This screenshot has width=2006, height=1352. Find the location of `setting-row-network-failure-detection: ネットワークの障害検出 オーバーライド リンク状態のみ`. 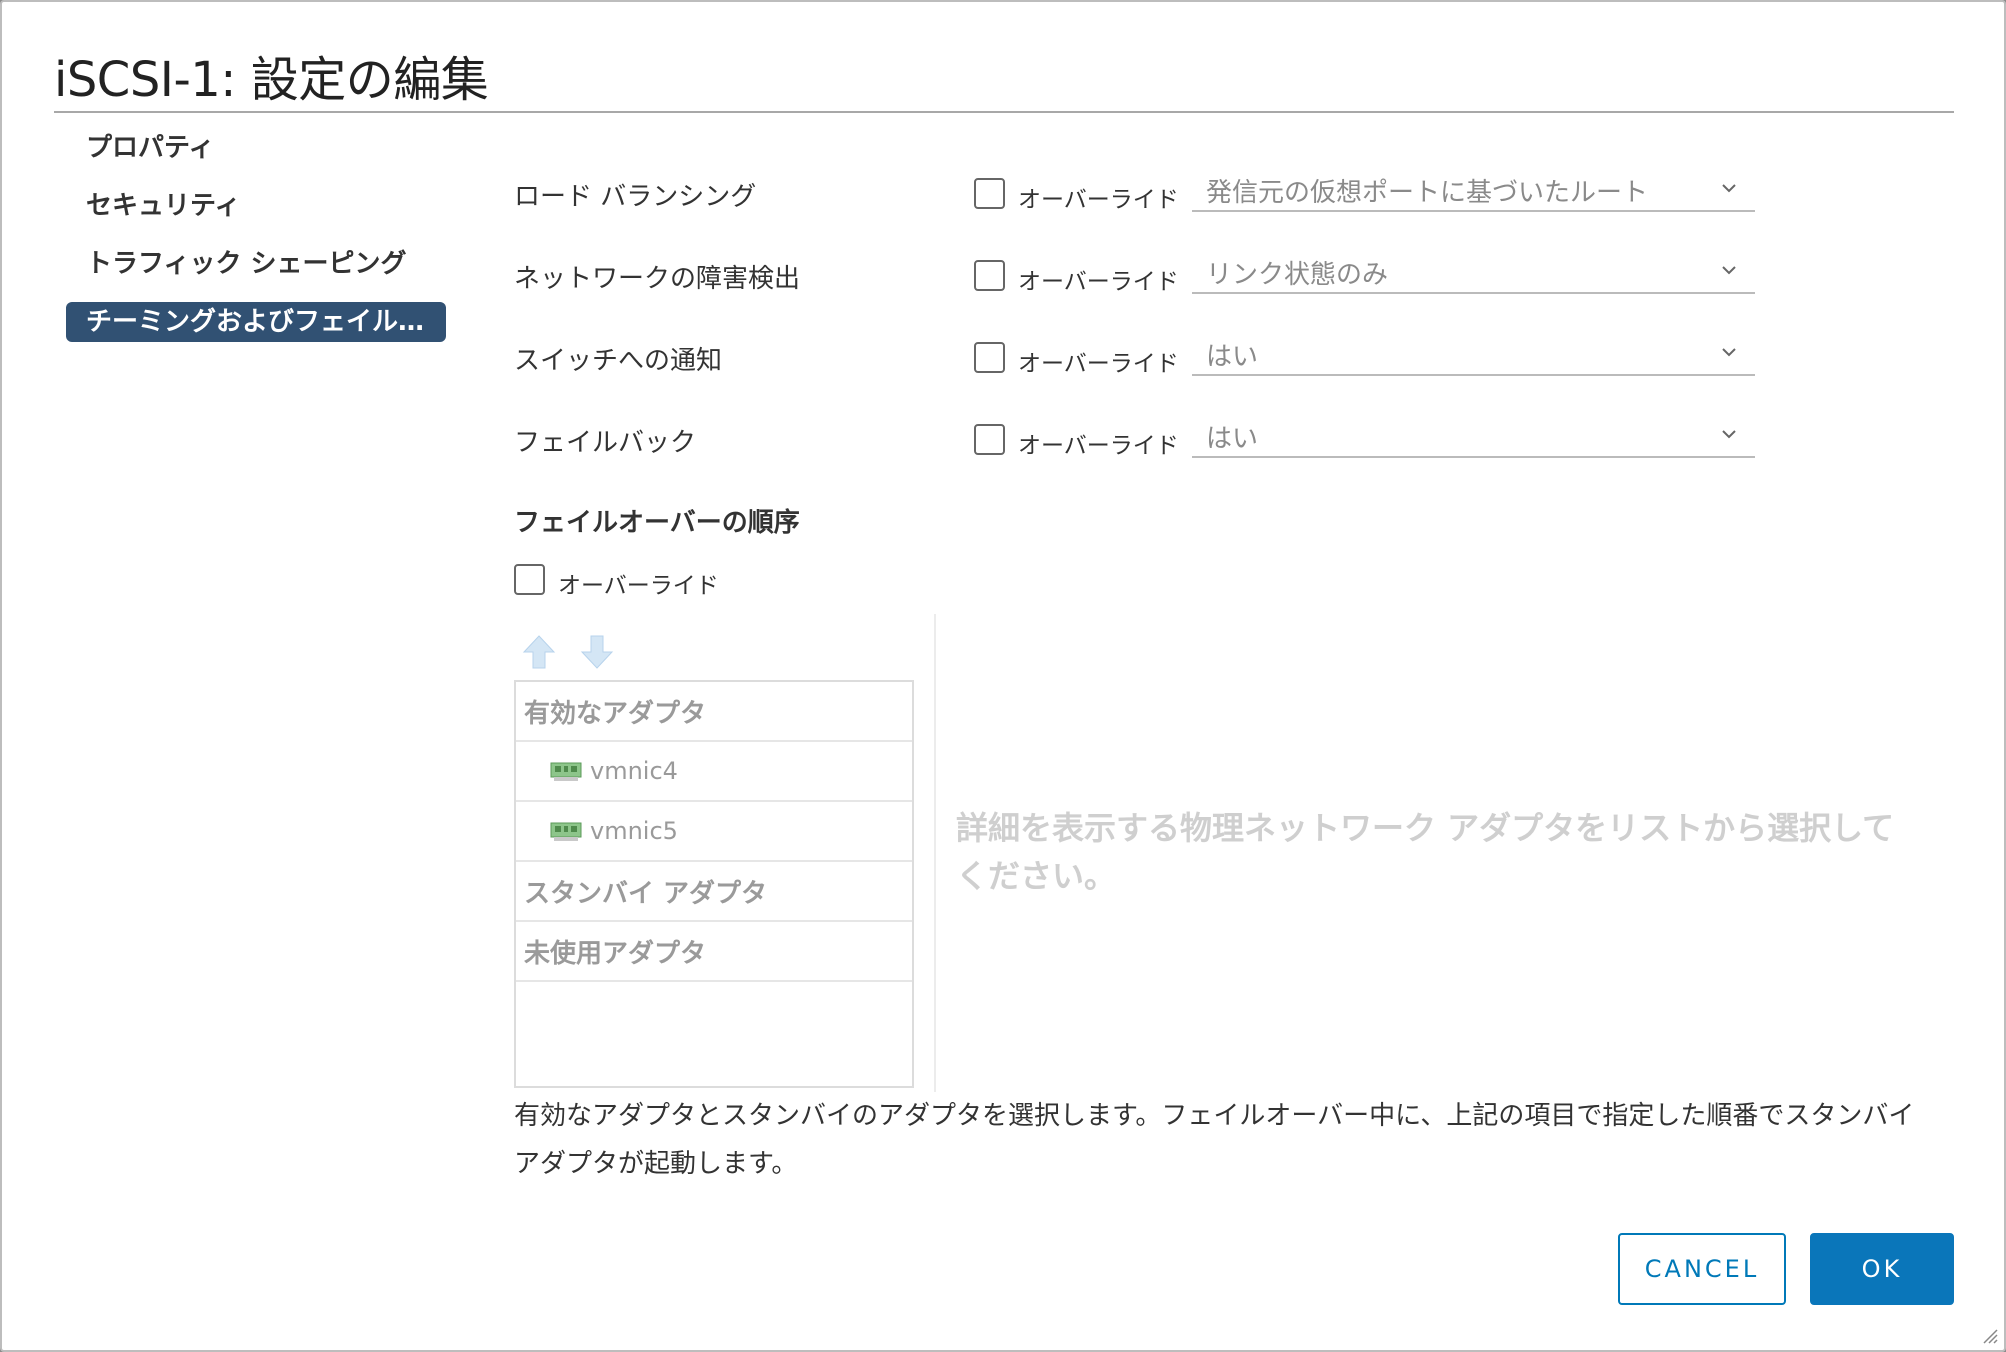

setting-row-network-failure-detection: ネットワークの障害検出 オーバーライド リンク状態のみ is located at coordinates (1134, 276).